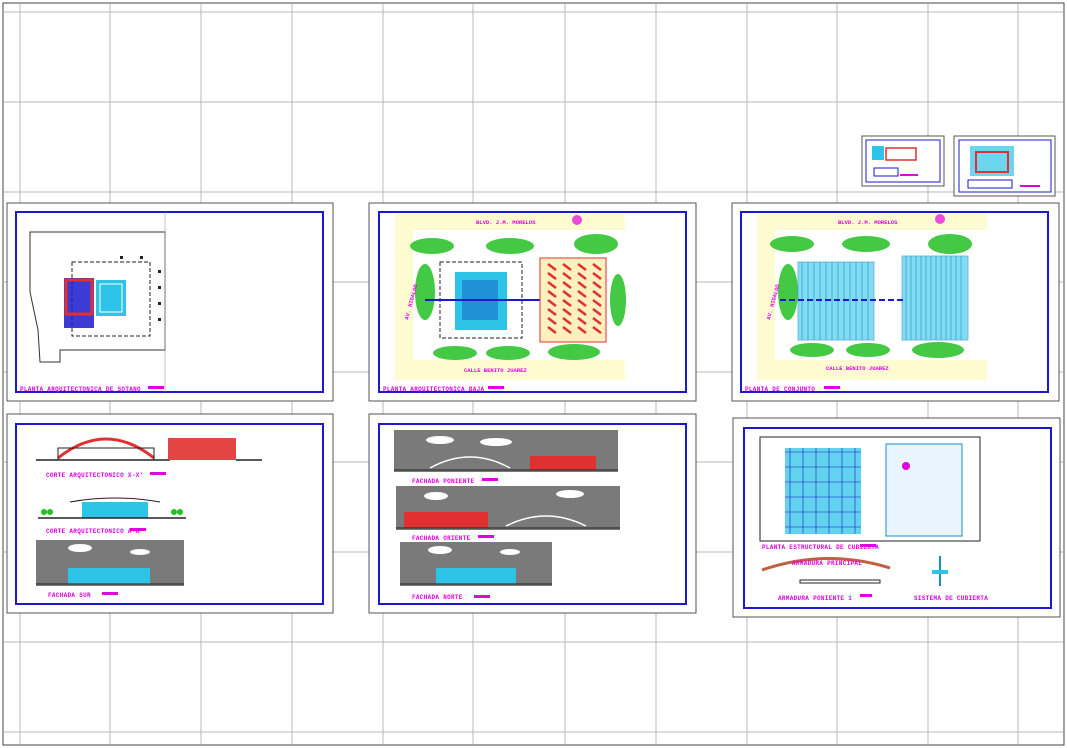 The image size is (1067, 748). I want to click on label-east-facade: FACHADA ORIENTE, so click(441, 538).